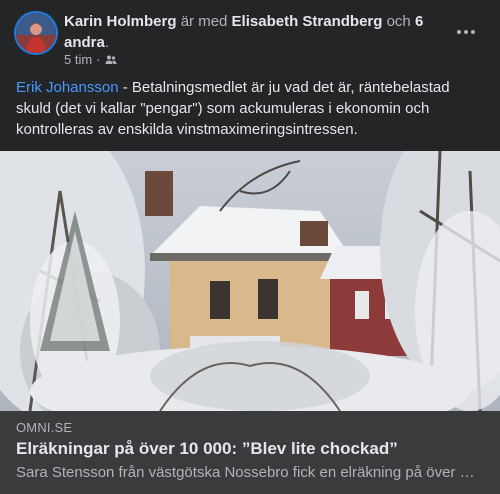 The image size is (500, 494). What do you see at coordinates (78, 59) in the screenshot?
I see `post-timestamp: 5 tim` at bounding box center [78, 59].